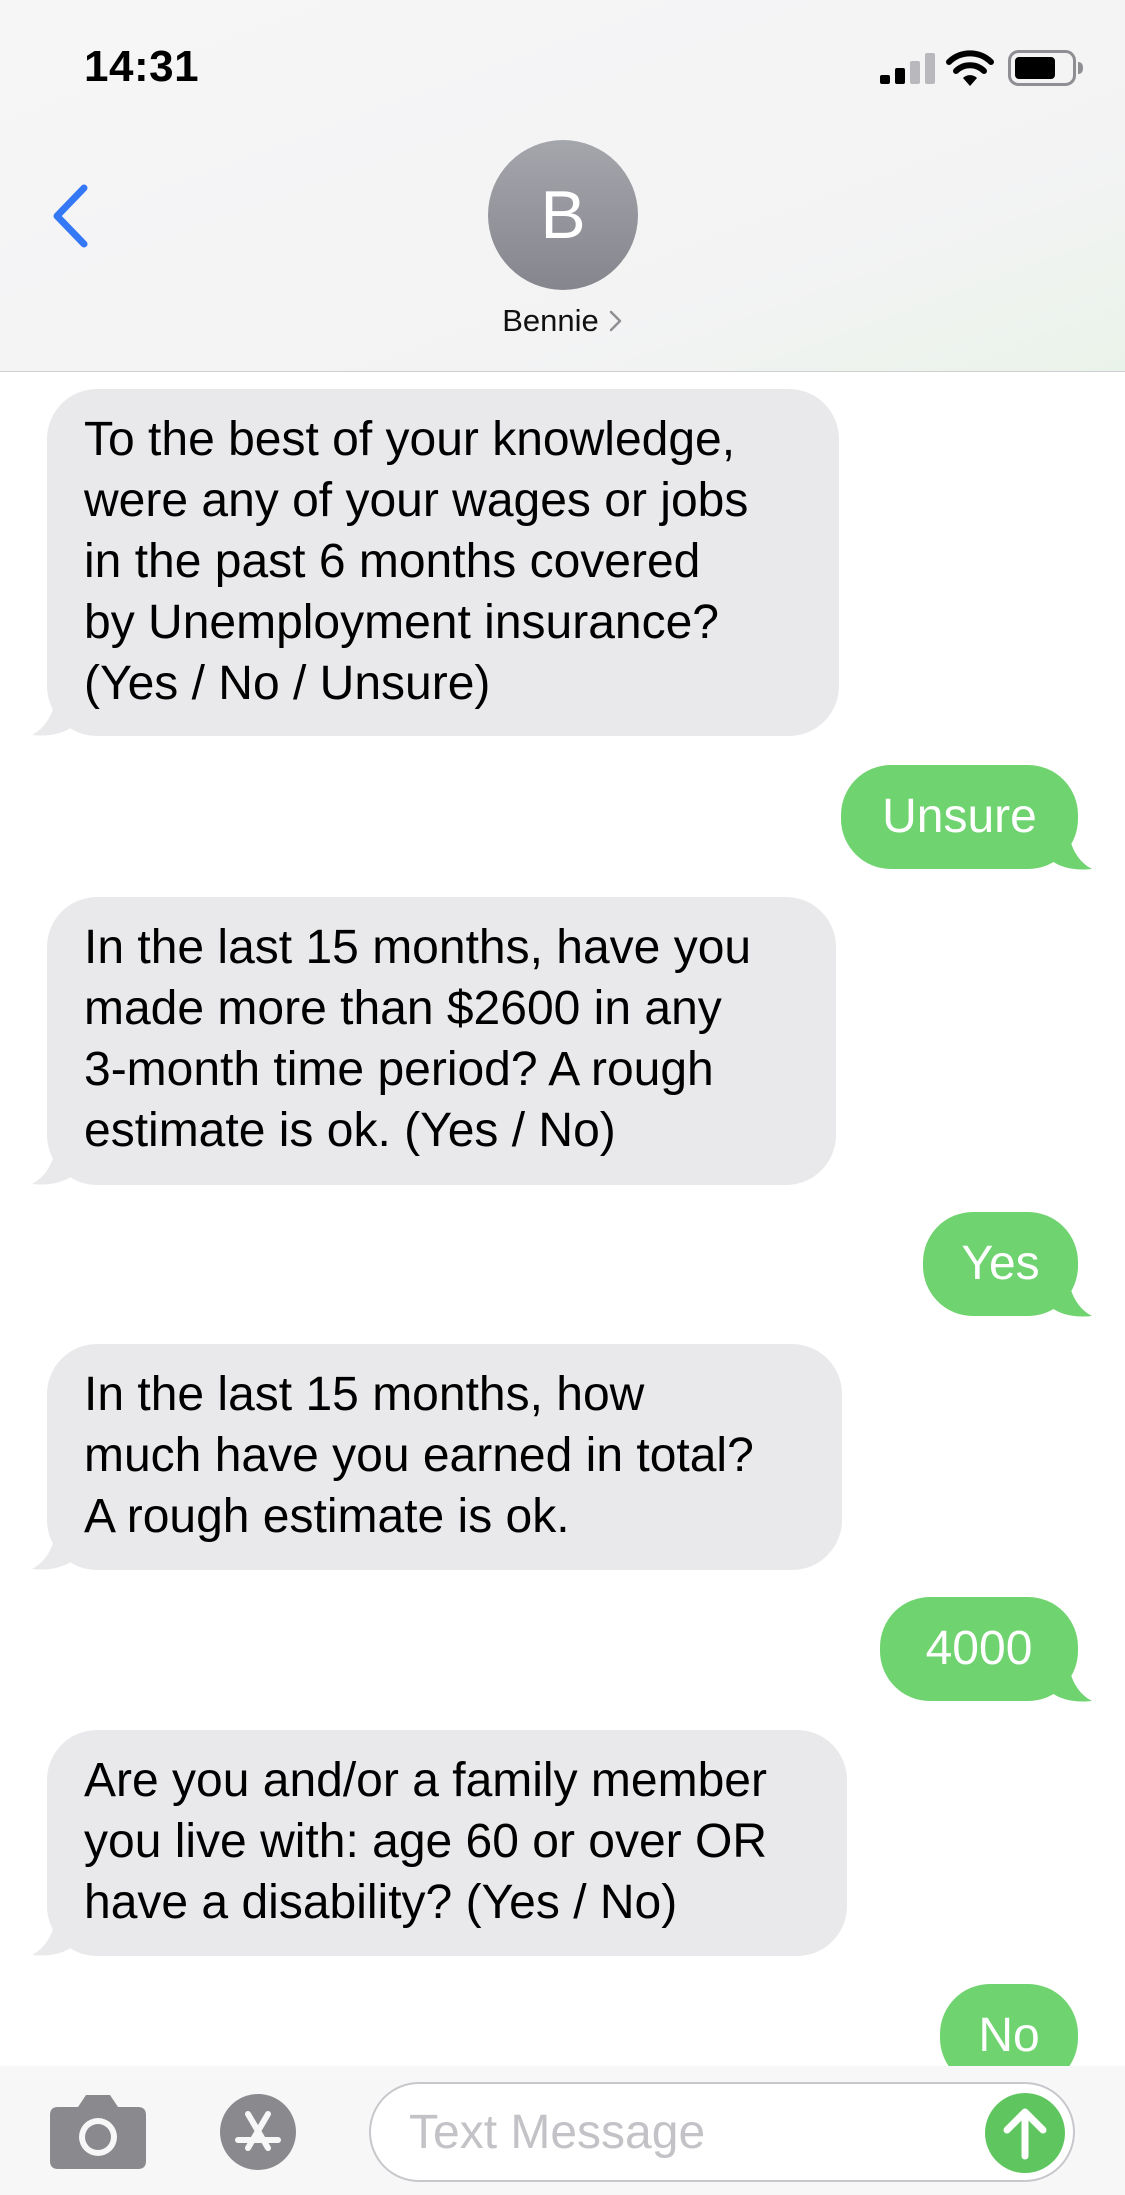 The height and width of the screenshot is (2195, 1125). I want to click on back-button, so click(70, 216).